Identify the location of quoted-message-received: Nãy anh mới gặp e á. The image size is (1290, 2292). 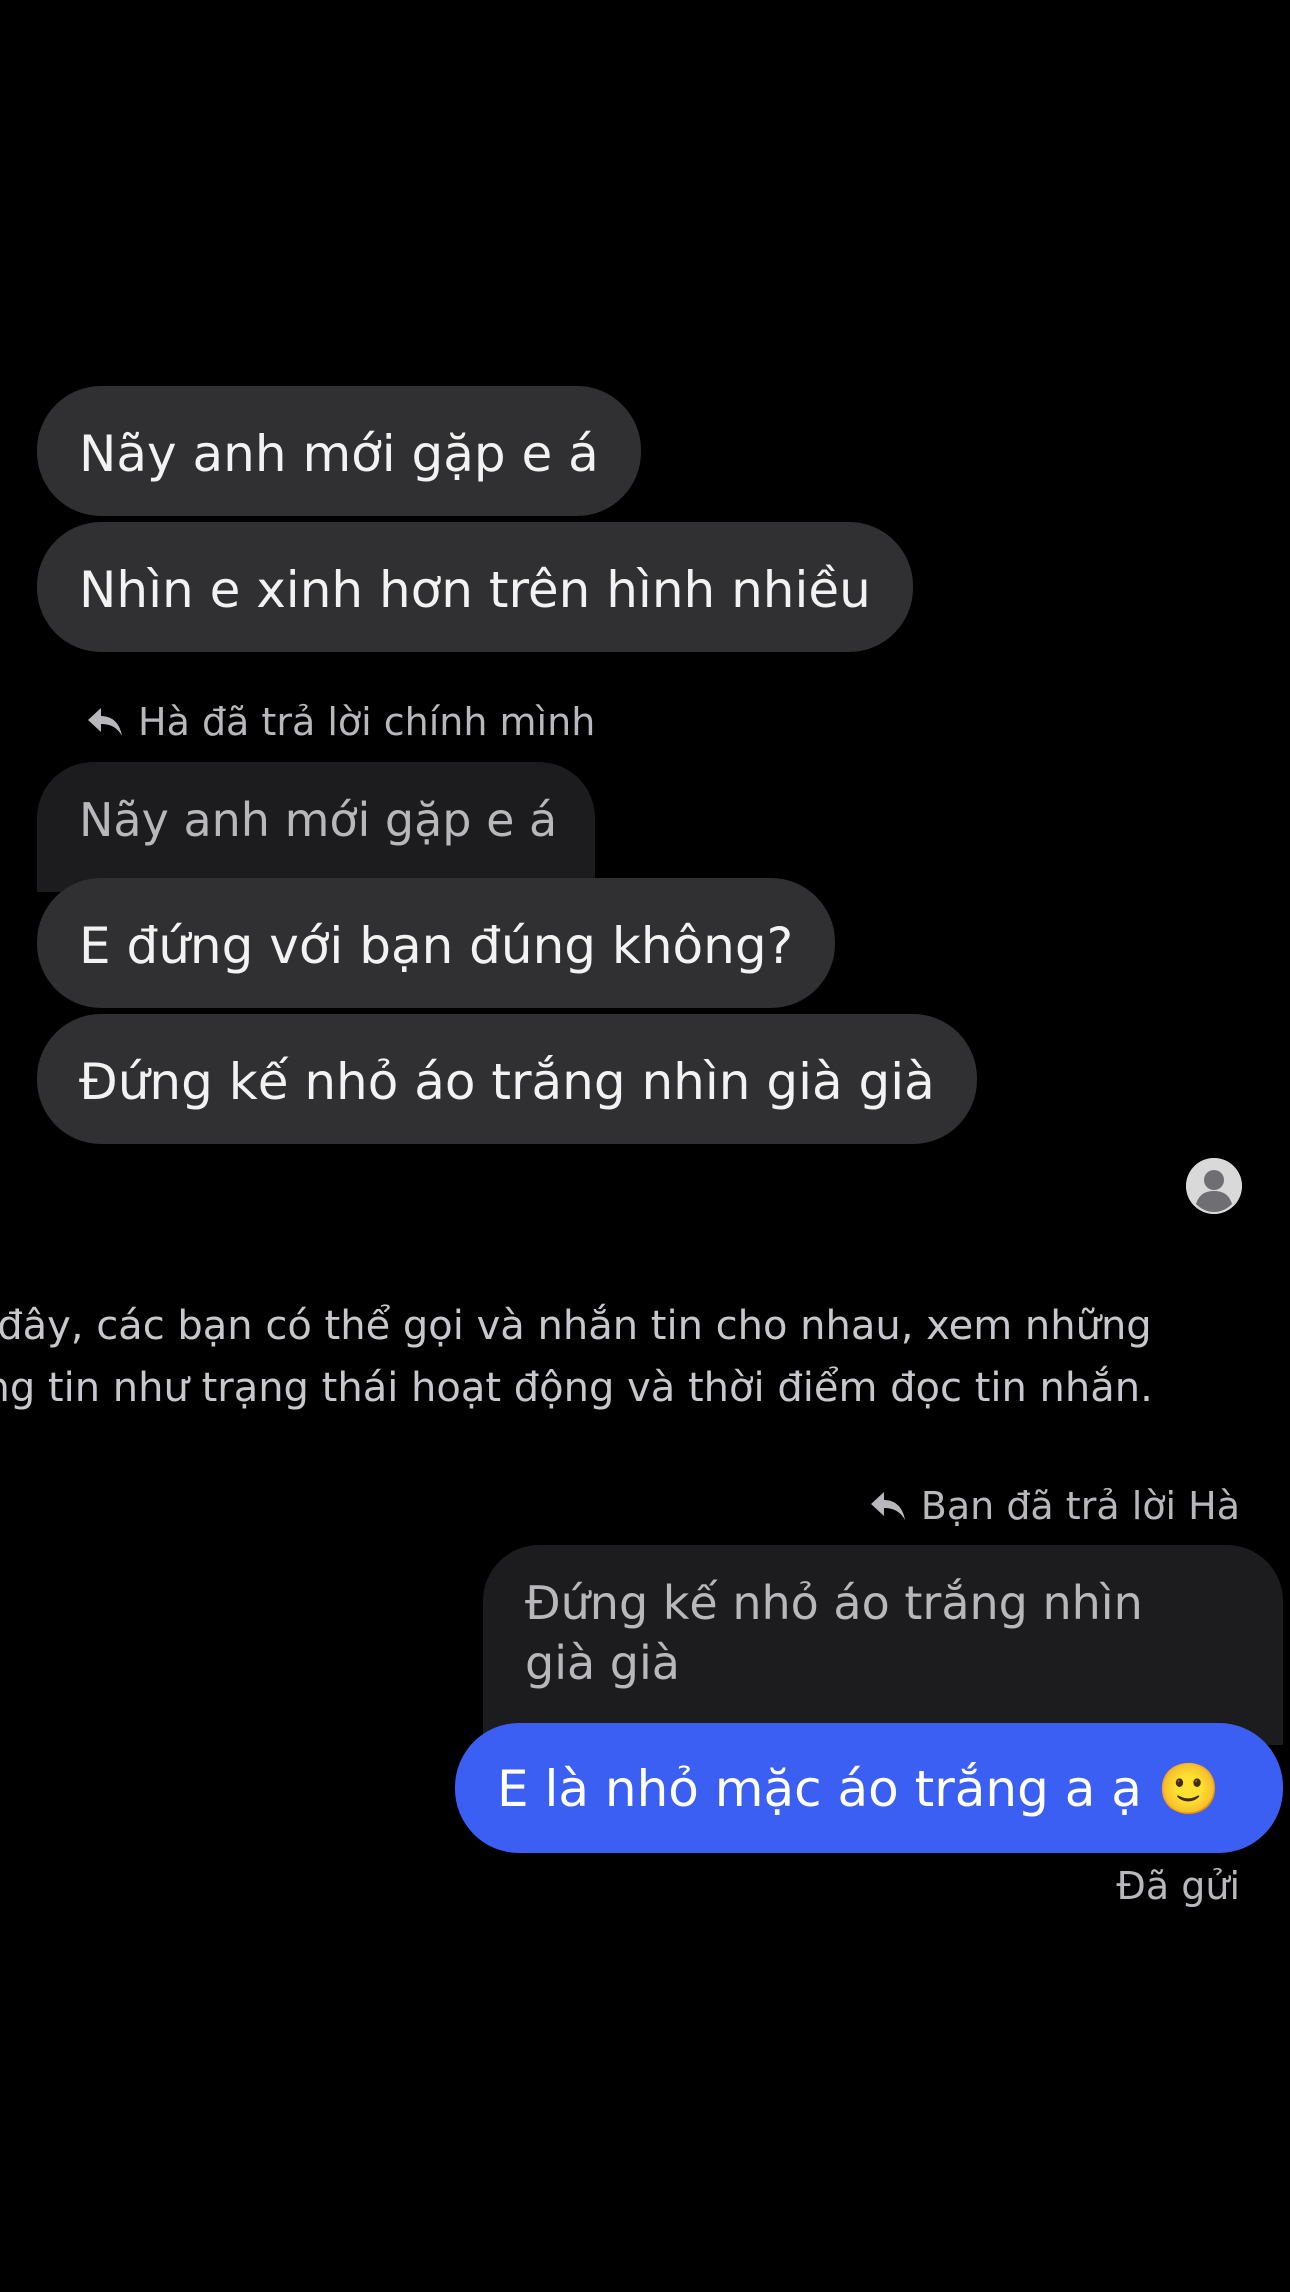
(316, 827).